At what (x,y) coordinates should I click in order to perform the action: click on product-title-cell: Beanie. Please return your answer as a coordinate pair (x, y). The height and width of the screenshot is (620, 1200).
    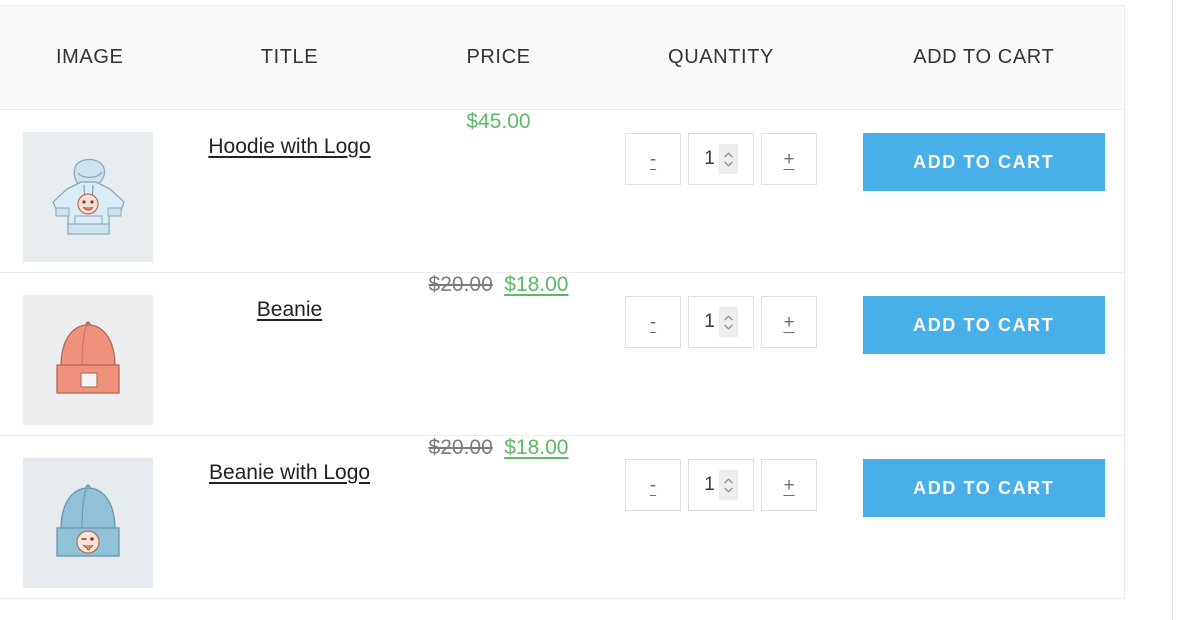
    Looking at the image, I should click on (290, 354).